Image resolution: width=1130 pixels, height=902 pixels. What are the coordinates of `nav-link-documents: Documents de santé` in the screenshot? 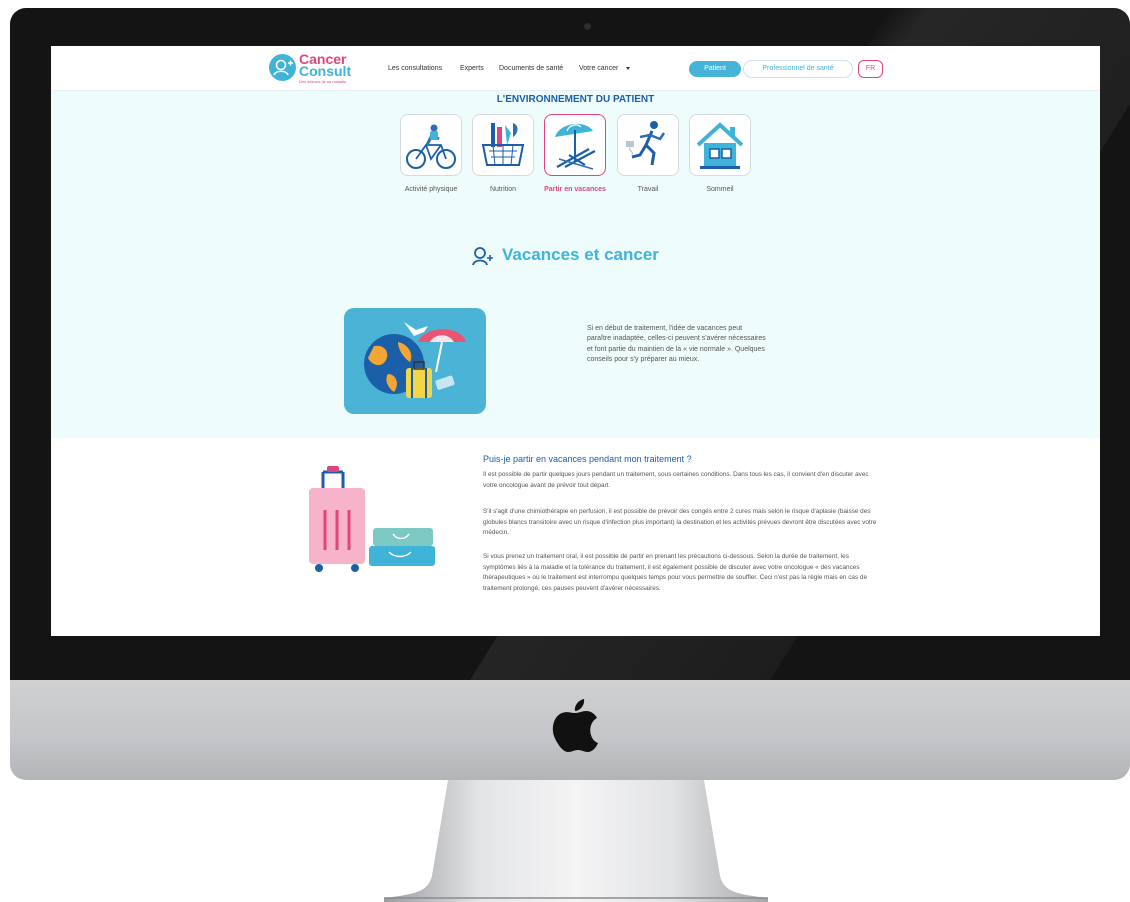 It's located at (531, 68).